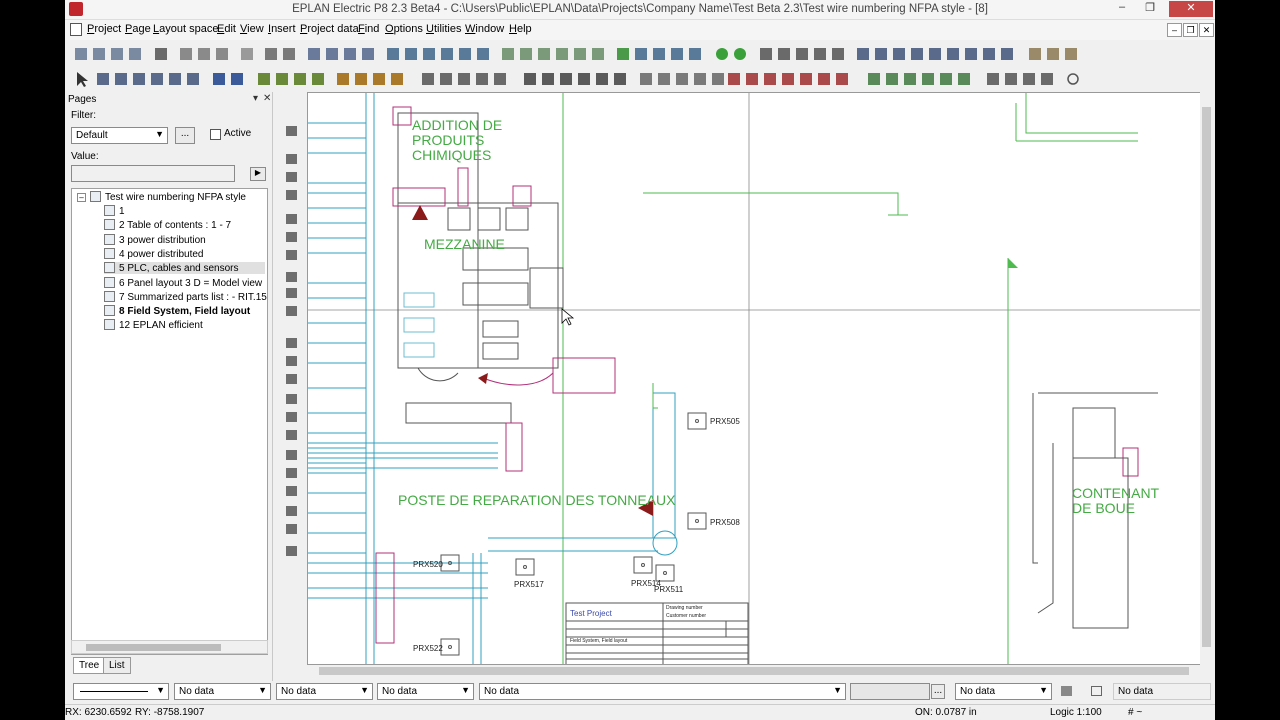 Image resolution: width=1280 pixels, height=720 pixels. Describe the element at coordinates (428, 648) in the screenshot. I see `sensor-label-prx522: PRX522` at that location.